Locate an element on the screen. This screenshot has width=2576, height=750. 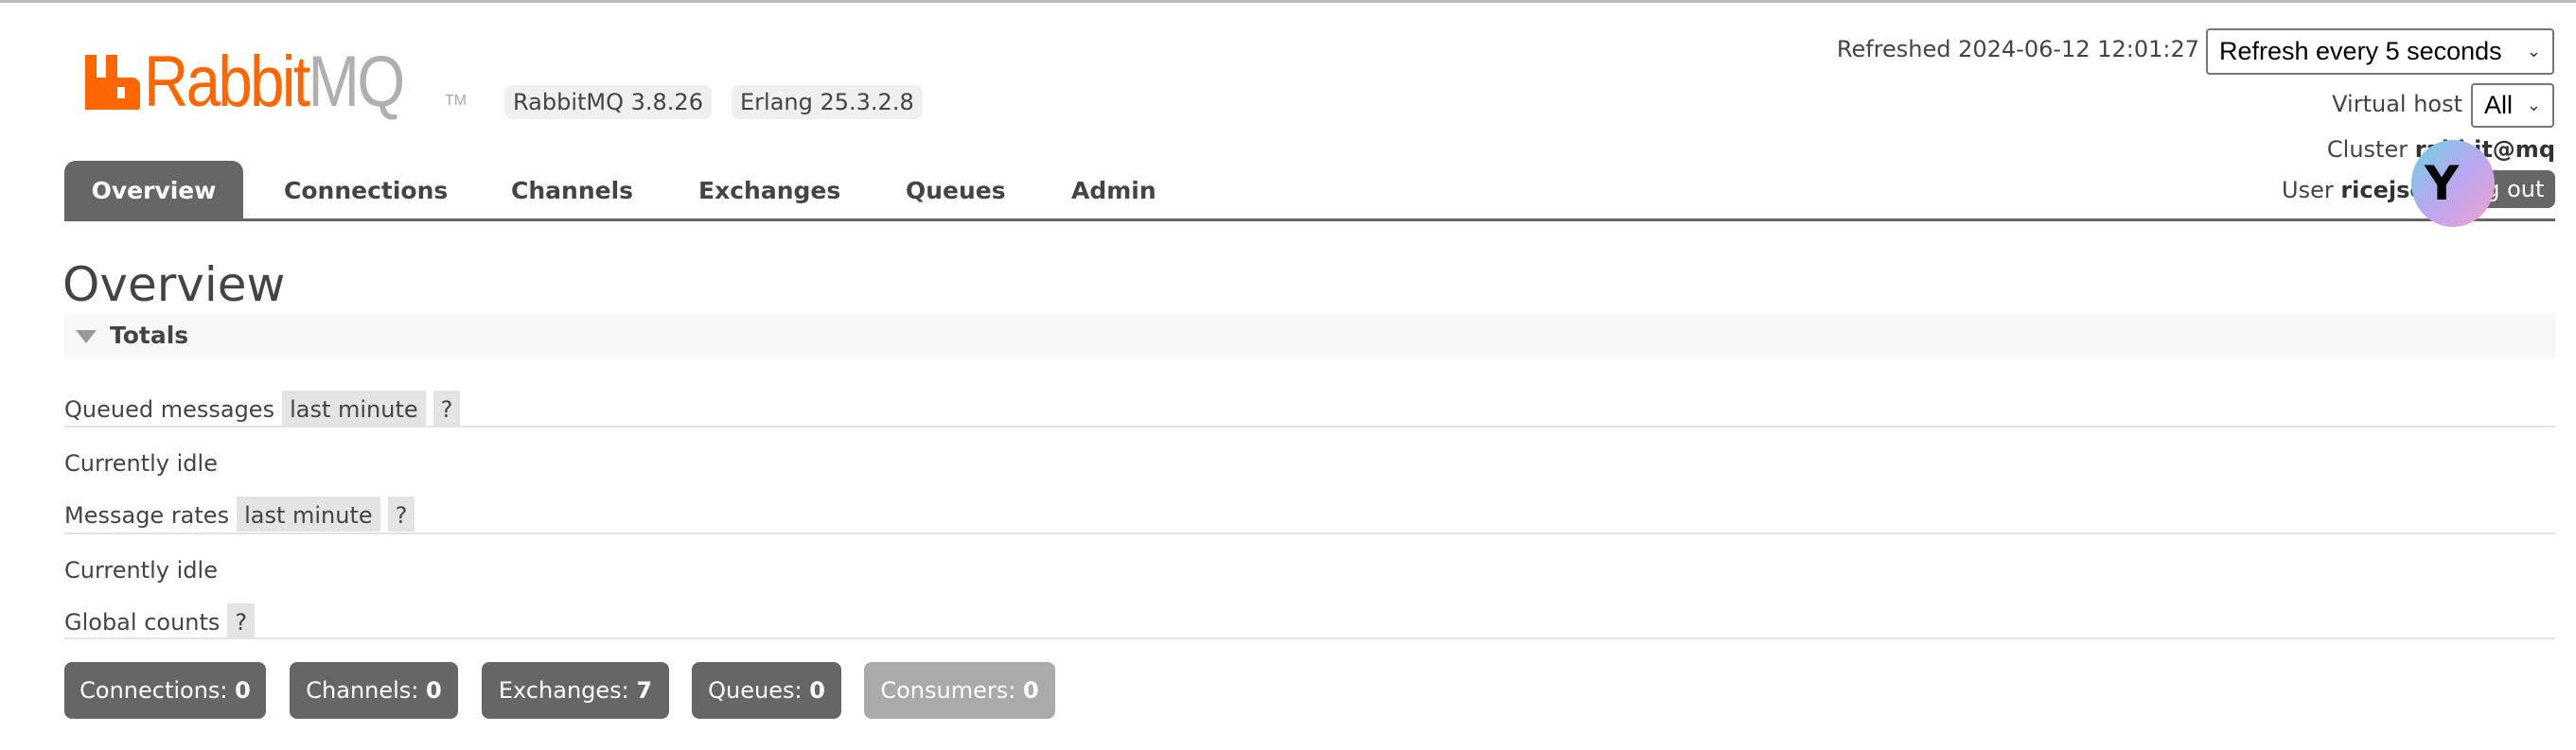
message-rates-label: Message rates is located at coordinates (147, 515).